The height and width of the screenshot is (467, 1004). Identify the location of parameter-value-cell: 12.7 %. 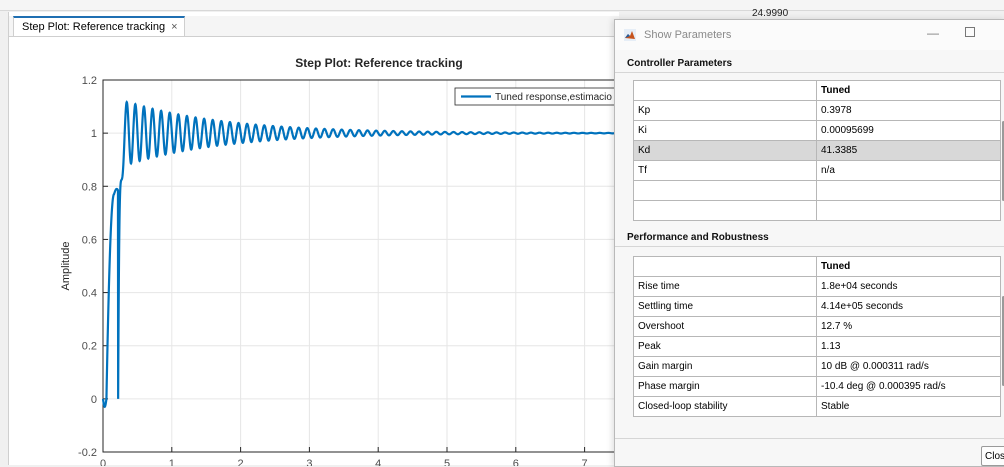
(908, 326).